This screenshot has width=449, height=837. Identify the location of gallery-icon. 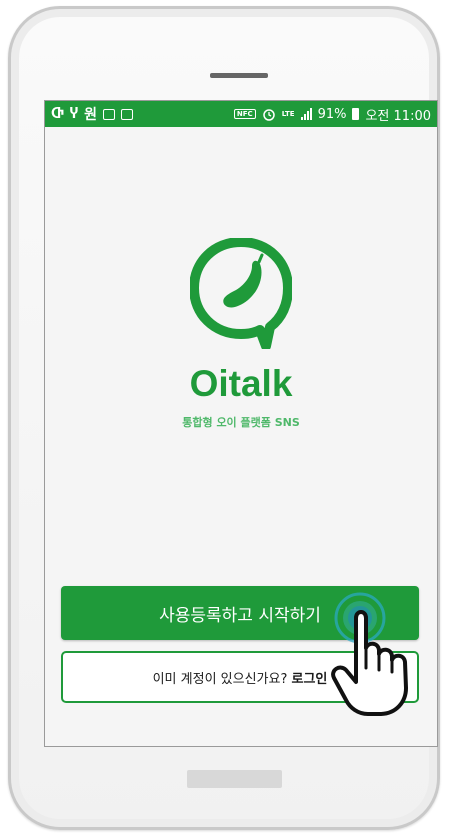
(109, 114).